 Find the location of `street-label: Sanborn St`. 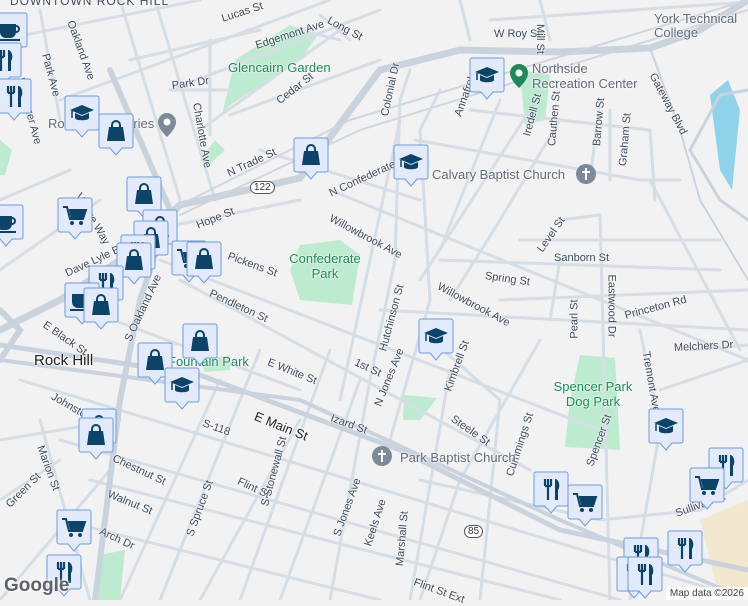

street-label: Sanborn St is located at coordinates (582, 258).